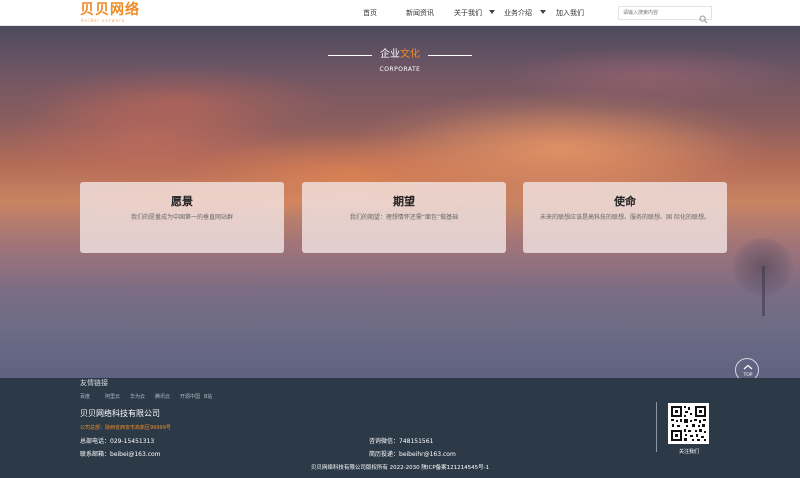 This screenshot has width=800, height=478. I want to click on card-desc: 未来的联想应该是高科技的联想、服务的联想、国 际化的联想。, so click(625, 217).